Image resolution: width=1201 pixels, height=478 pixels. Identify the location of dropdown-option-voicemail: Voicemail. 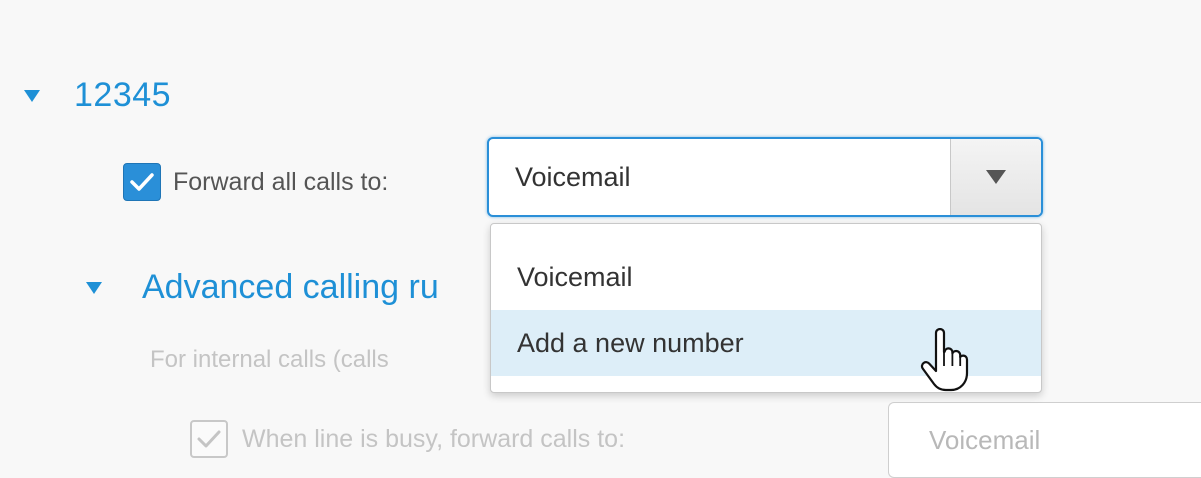
(766, 277).